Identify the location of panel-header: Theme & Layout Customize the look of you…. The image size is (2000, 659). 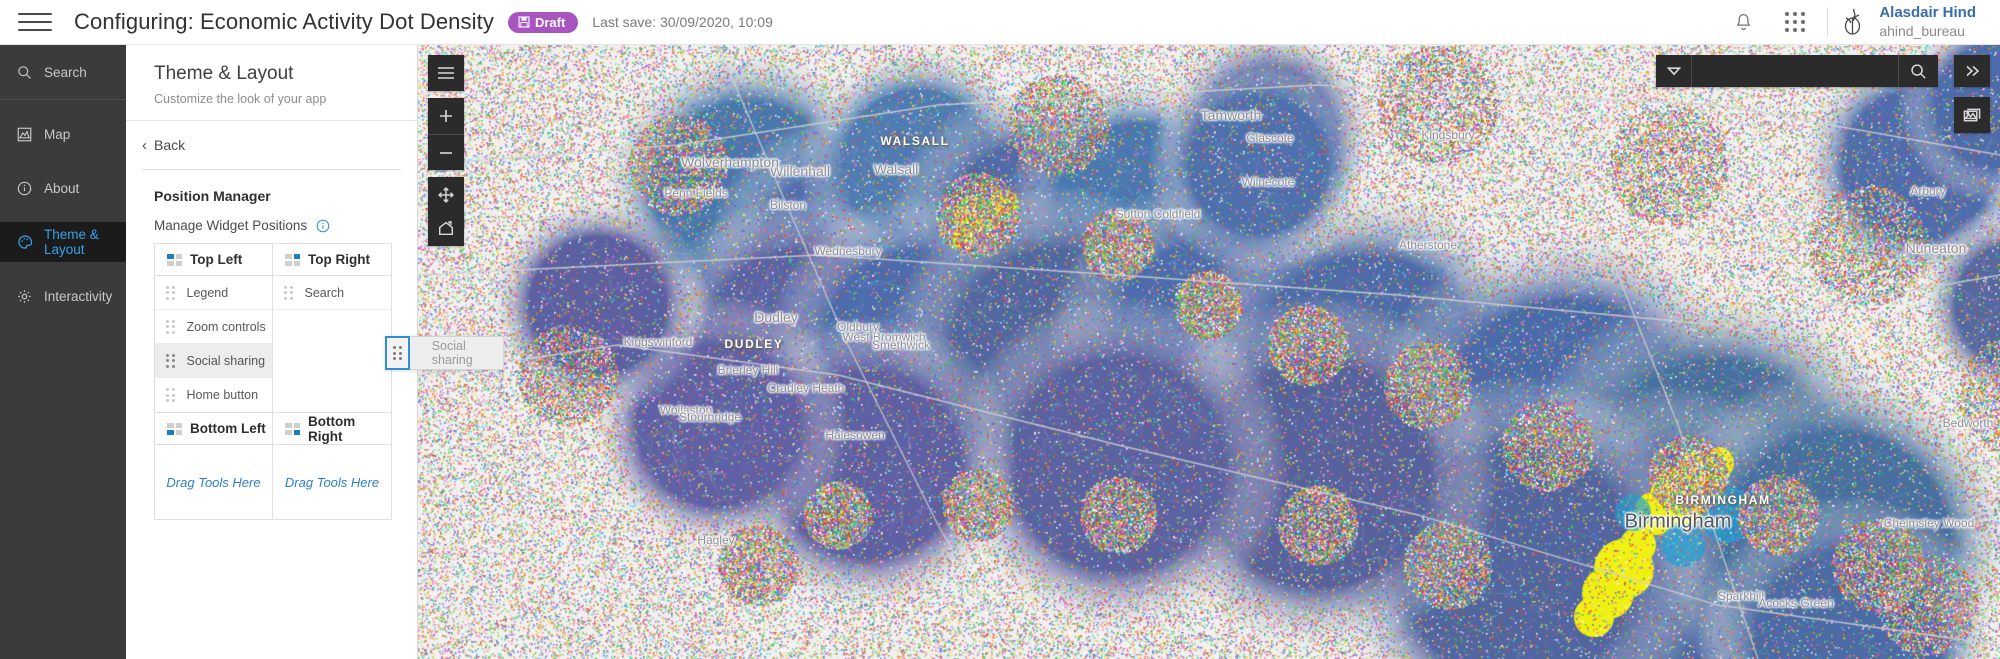
(271, 82).